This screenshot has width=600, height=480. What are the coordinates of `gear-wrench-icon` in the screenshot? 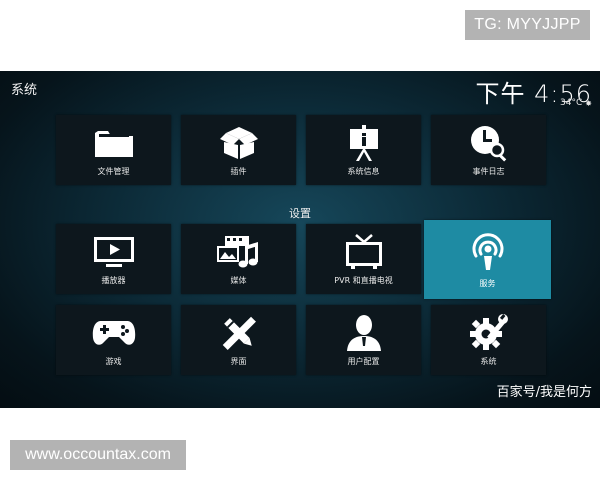 It's located at (488, 332).